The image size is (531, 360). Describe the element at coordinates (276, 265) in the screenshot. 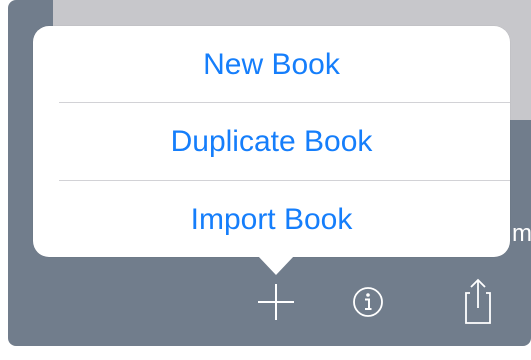

I see `popover-arrow` at that location.